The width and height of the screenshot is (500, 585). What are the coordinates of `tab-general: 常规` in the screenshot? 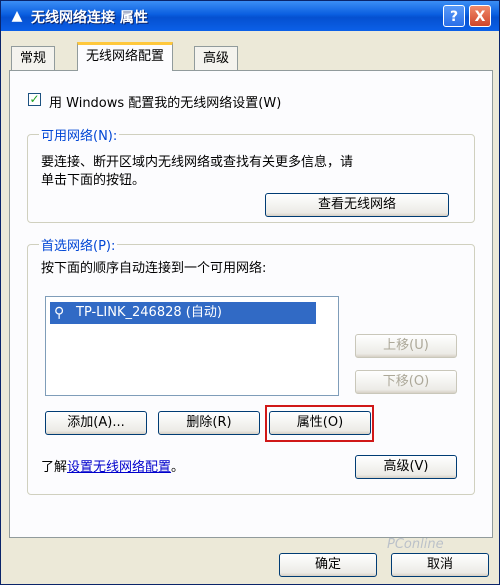 It's located at (33, 58).